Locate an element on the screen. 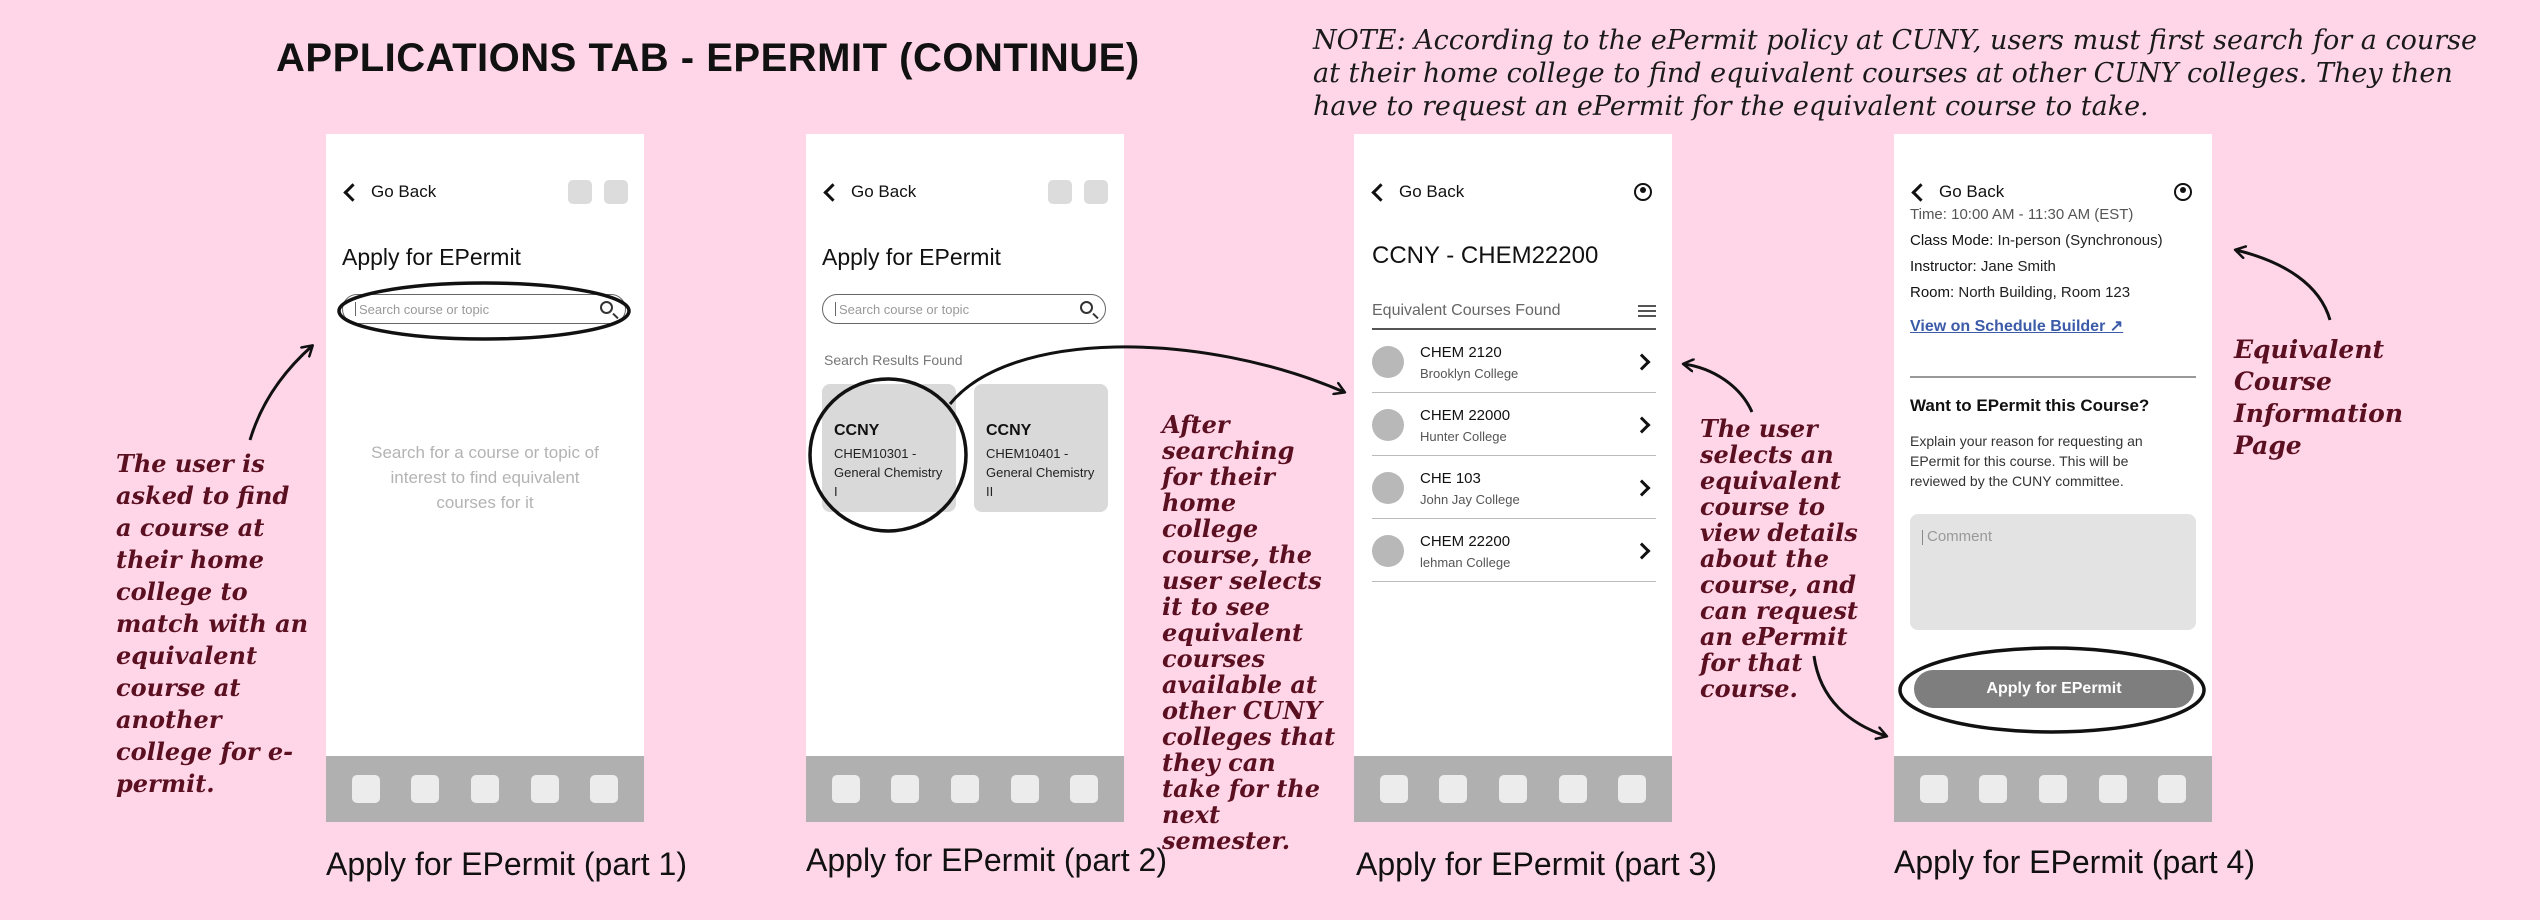 The height and width of the screenshot is (920, 2540). result-card: CCNY CHEM10301 - General Chemistry I is located at coordinates (889, 448).